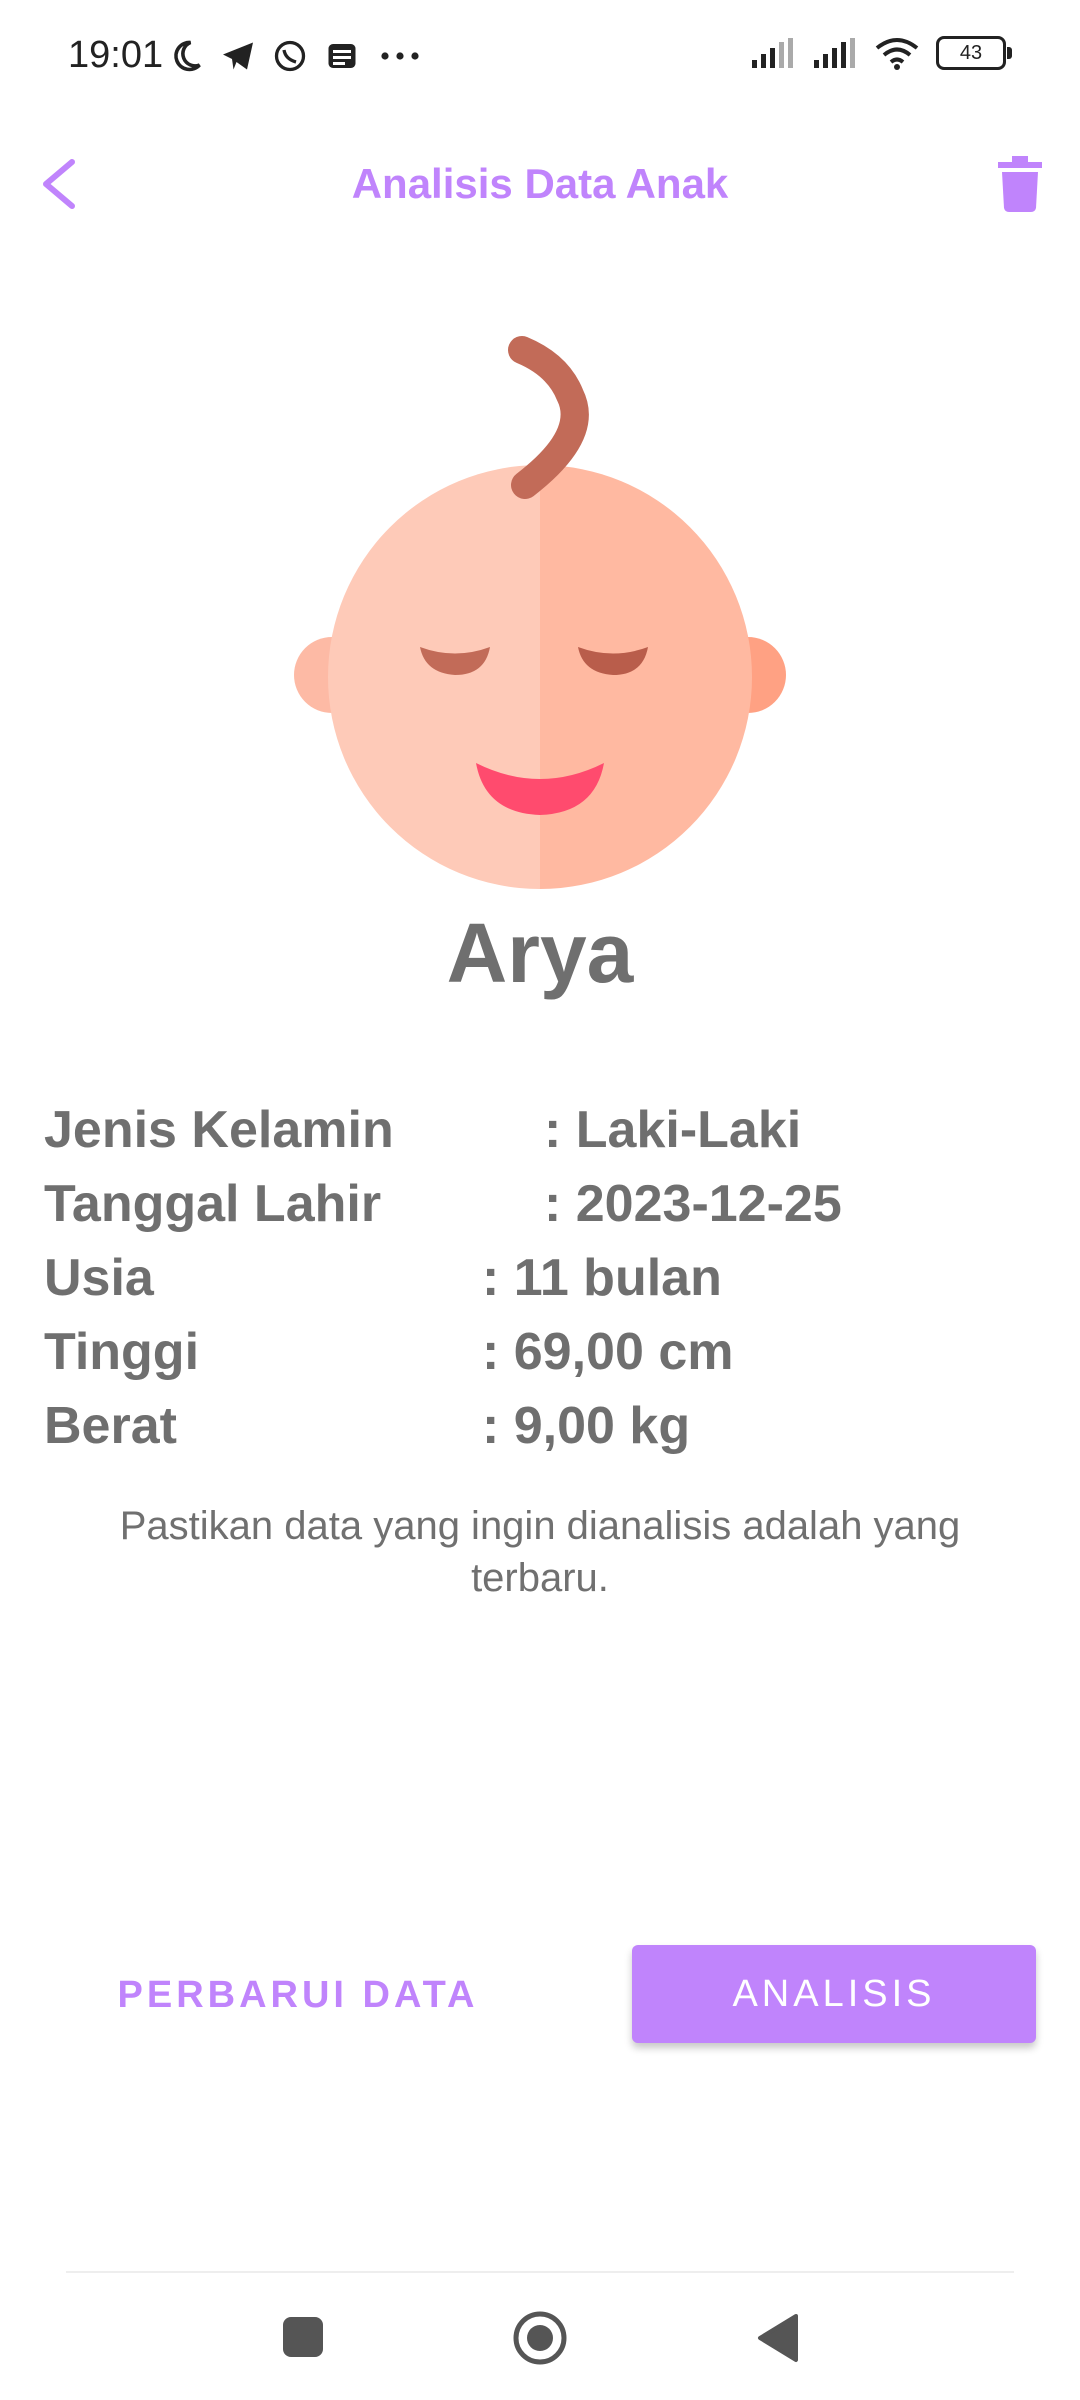  I want to click on status-icons-right: 43, so click(881, 53).